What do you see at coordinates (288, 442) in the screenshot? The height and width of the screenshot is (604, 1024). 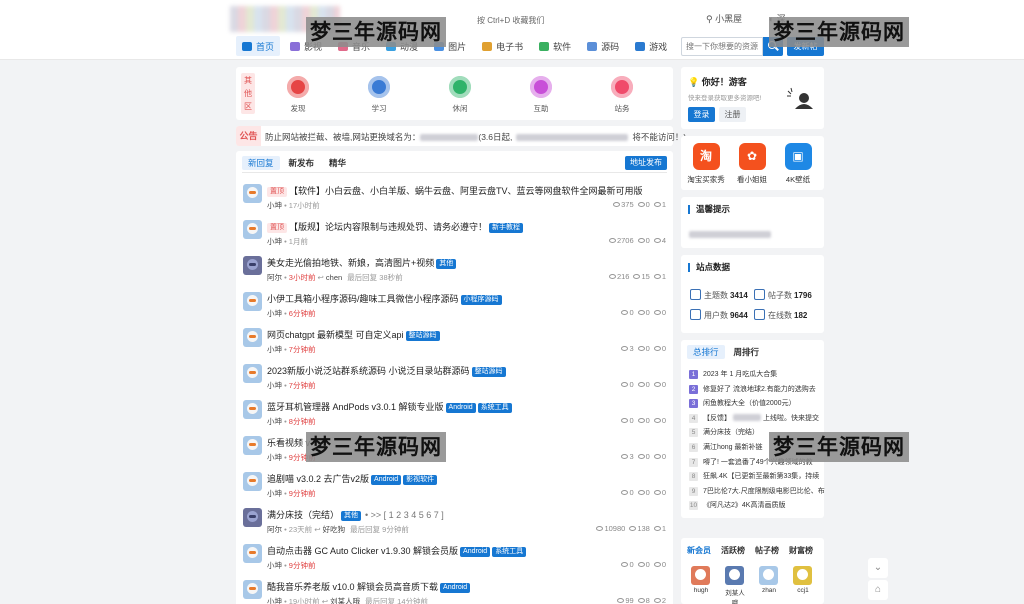 I see `thread-title: 乐看视频 v` at bounding box center [288, 442].